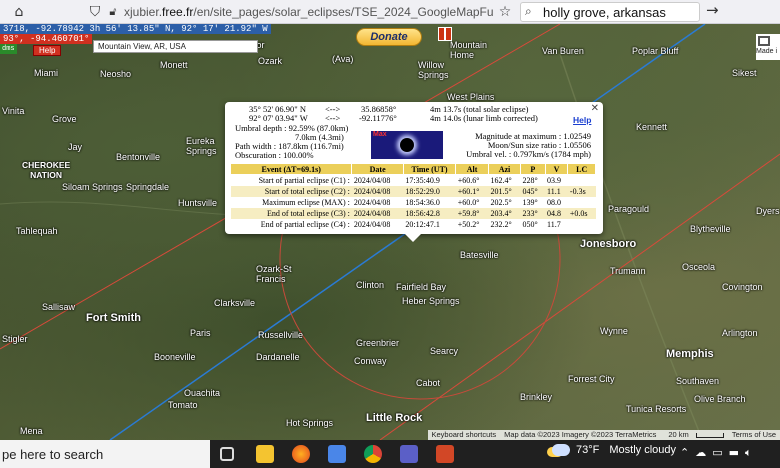 The width and height of the screenshot is (780, 468). What do you see at coordinates (444, 351) in the screenshot?
I see `place-label-searcy: Searcy` at bounding box center [444, 351].